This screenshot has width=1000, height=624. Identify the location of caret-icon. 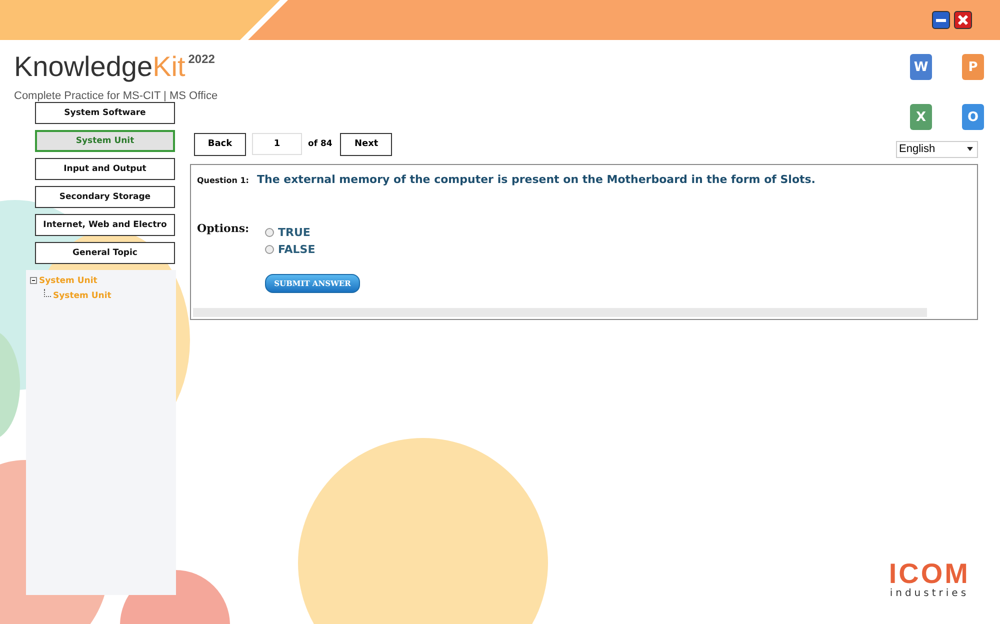
(970, 149).